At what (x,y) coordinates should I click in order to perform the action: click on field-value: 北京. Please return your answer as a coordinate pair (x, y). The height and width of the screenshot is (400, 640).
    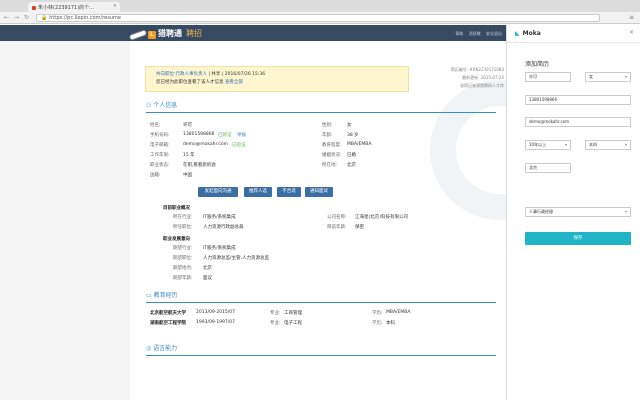
    Looking at the image, I should click on (351, 165).